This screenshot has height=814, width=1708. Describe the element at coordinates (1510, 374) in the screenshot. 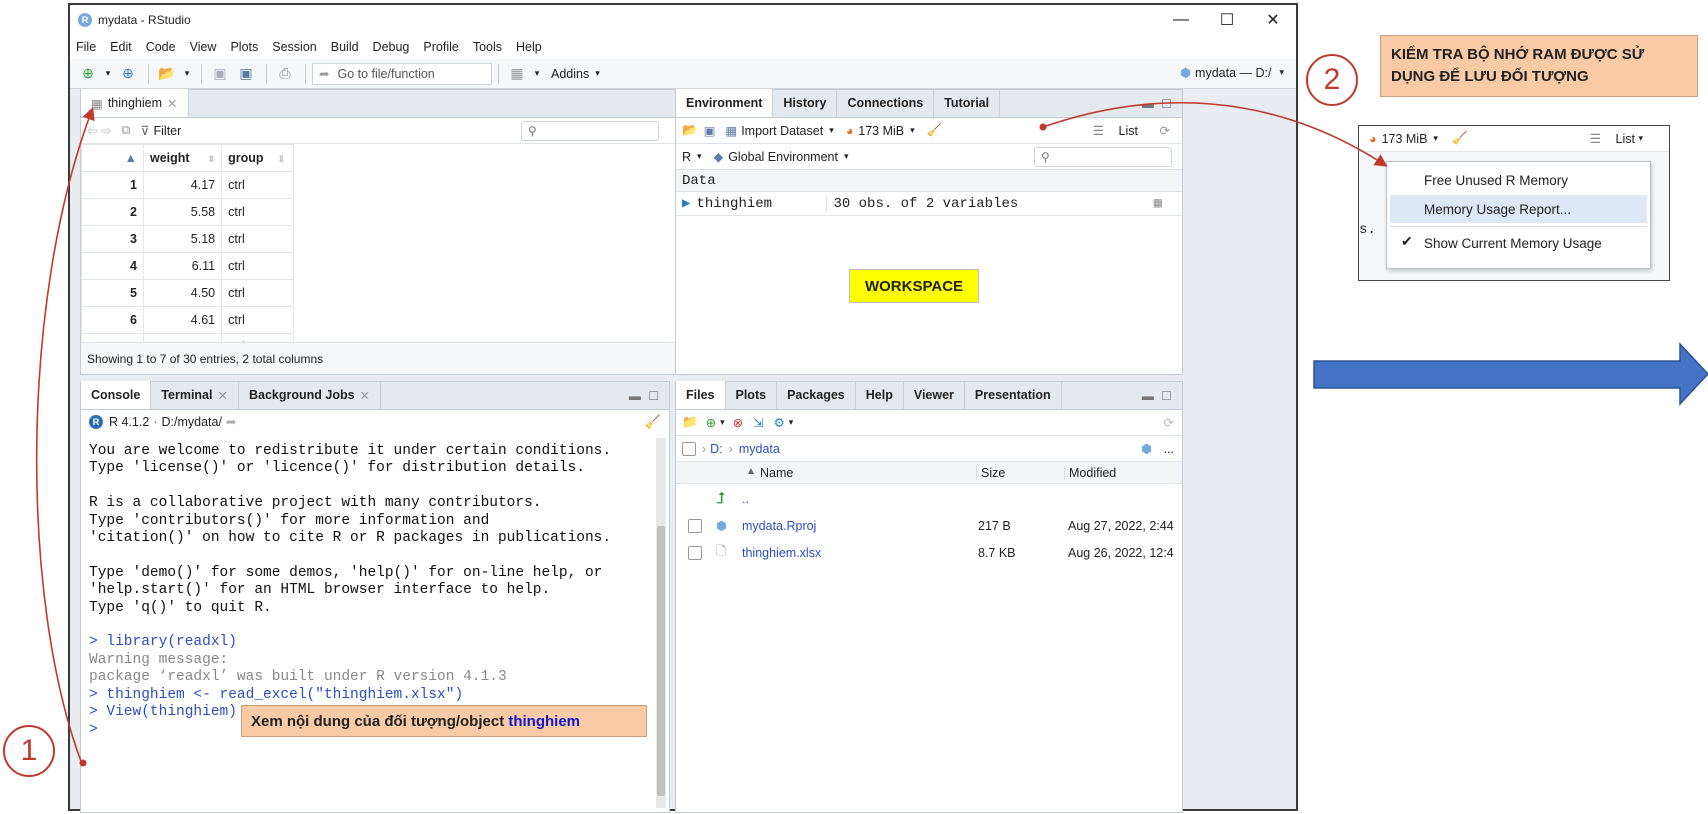

I see `big-right-arrow` at that location.